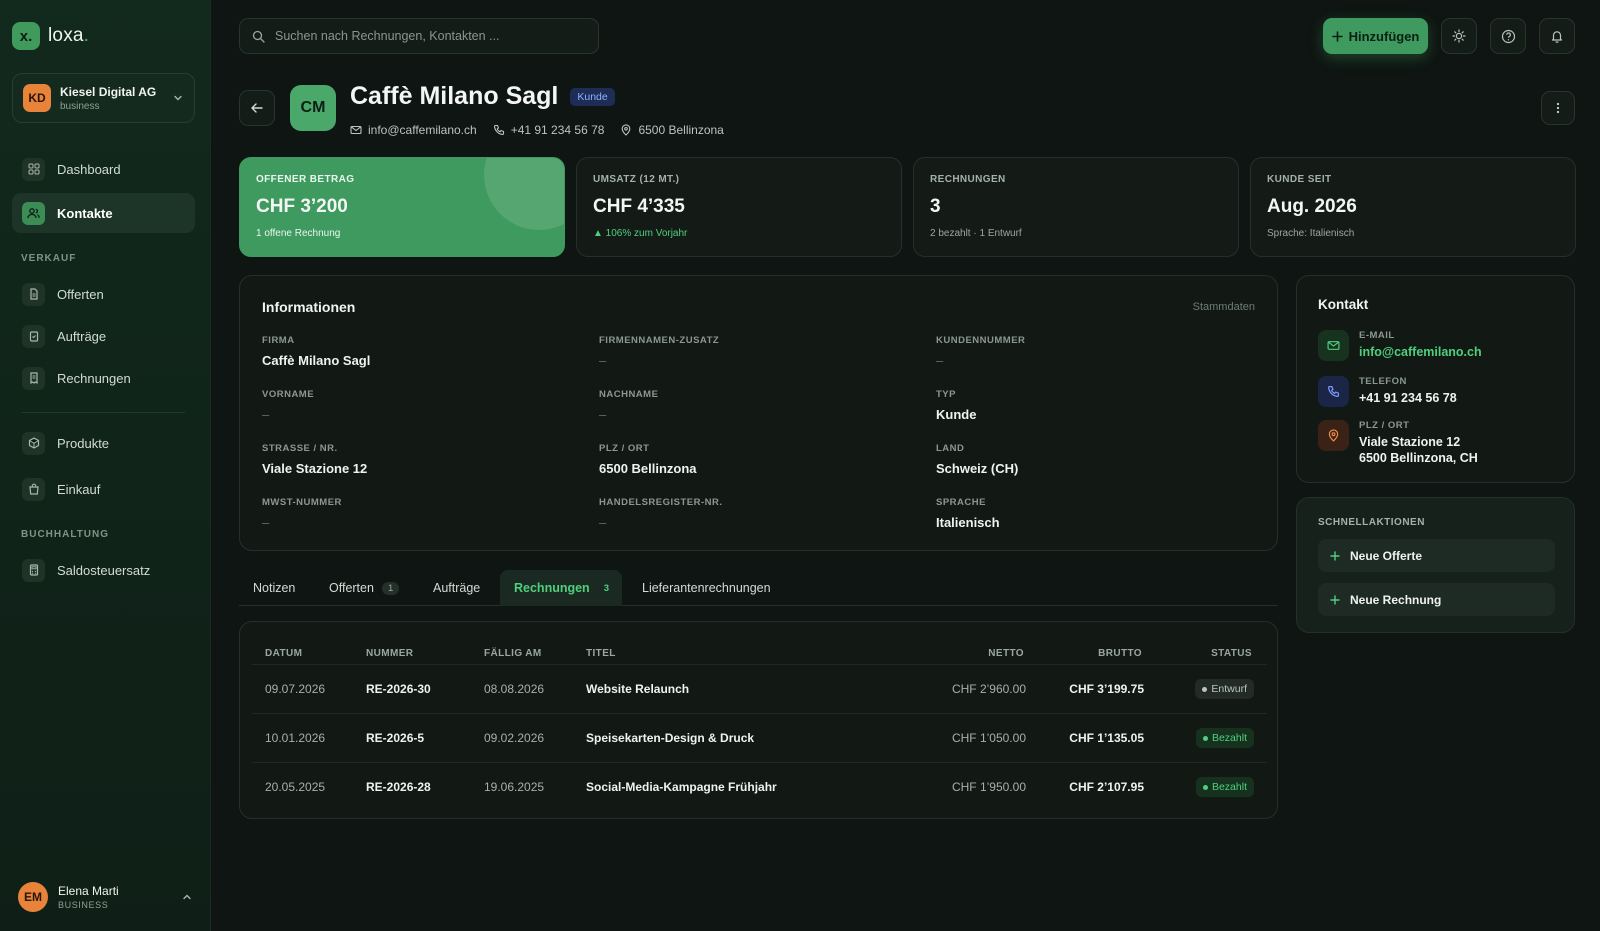  Describe the element at coordinates (302, 513) in the screenshot. I see `field-mwst-nummer: MWST-NUMMER –` at that location.